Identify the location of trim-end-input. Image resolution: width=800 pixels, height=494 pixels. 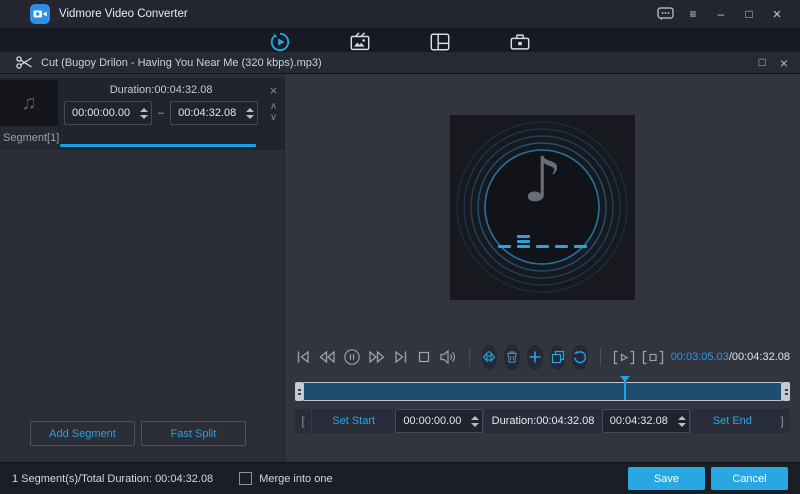
(645, 421).